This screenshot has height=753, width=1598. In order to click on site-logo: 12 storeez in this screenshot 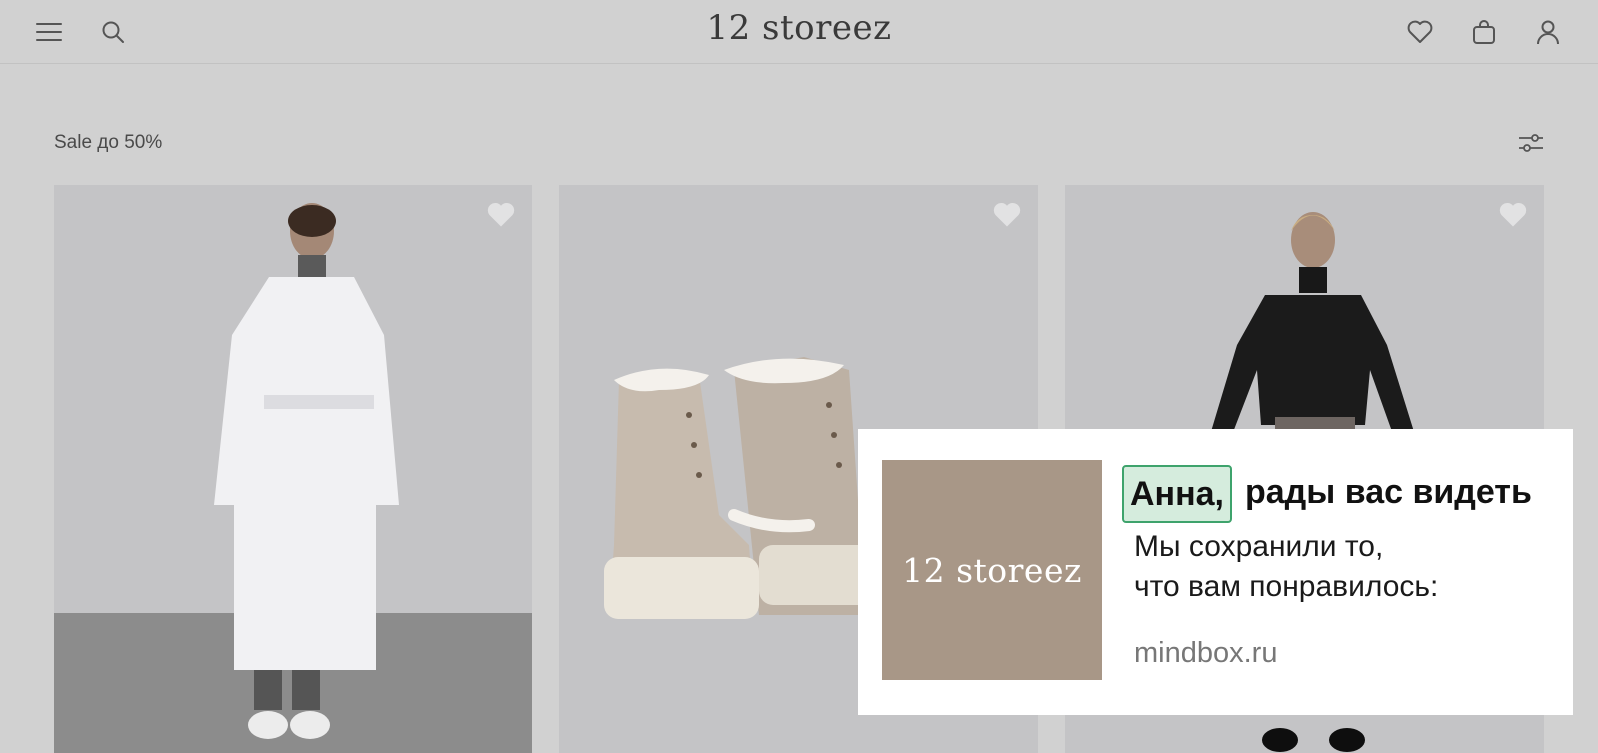, I will do `click(799, 28)`.